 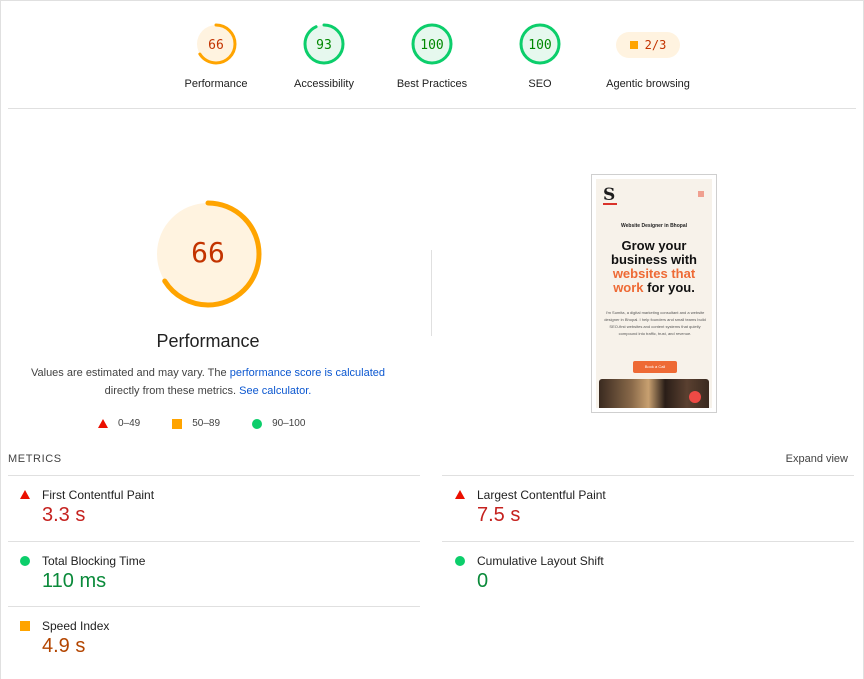 I want to click on legend-average: 50–89, so click(x=196, y=423).